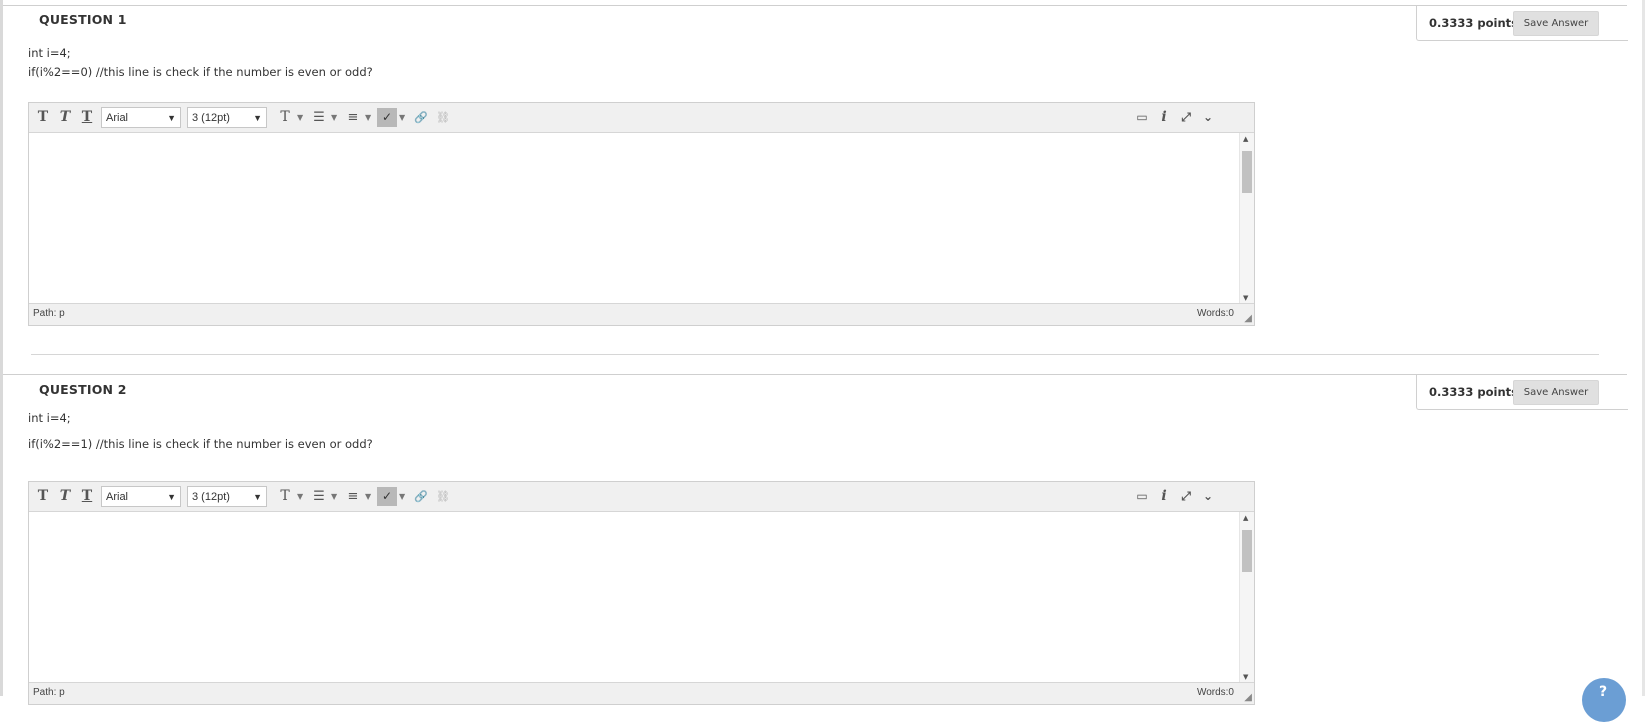 This screenshot has height=722, width=1645. Describe the element at coordinates (1246, 597) in the screenshot. I see `question-2-vertical-scrollbar: ▲ ▼` at that location.